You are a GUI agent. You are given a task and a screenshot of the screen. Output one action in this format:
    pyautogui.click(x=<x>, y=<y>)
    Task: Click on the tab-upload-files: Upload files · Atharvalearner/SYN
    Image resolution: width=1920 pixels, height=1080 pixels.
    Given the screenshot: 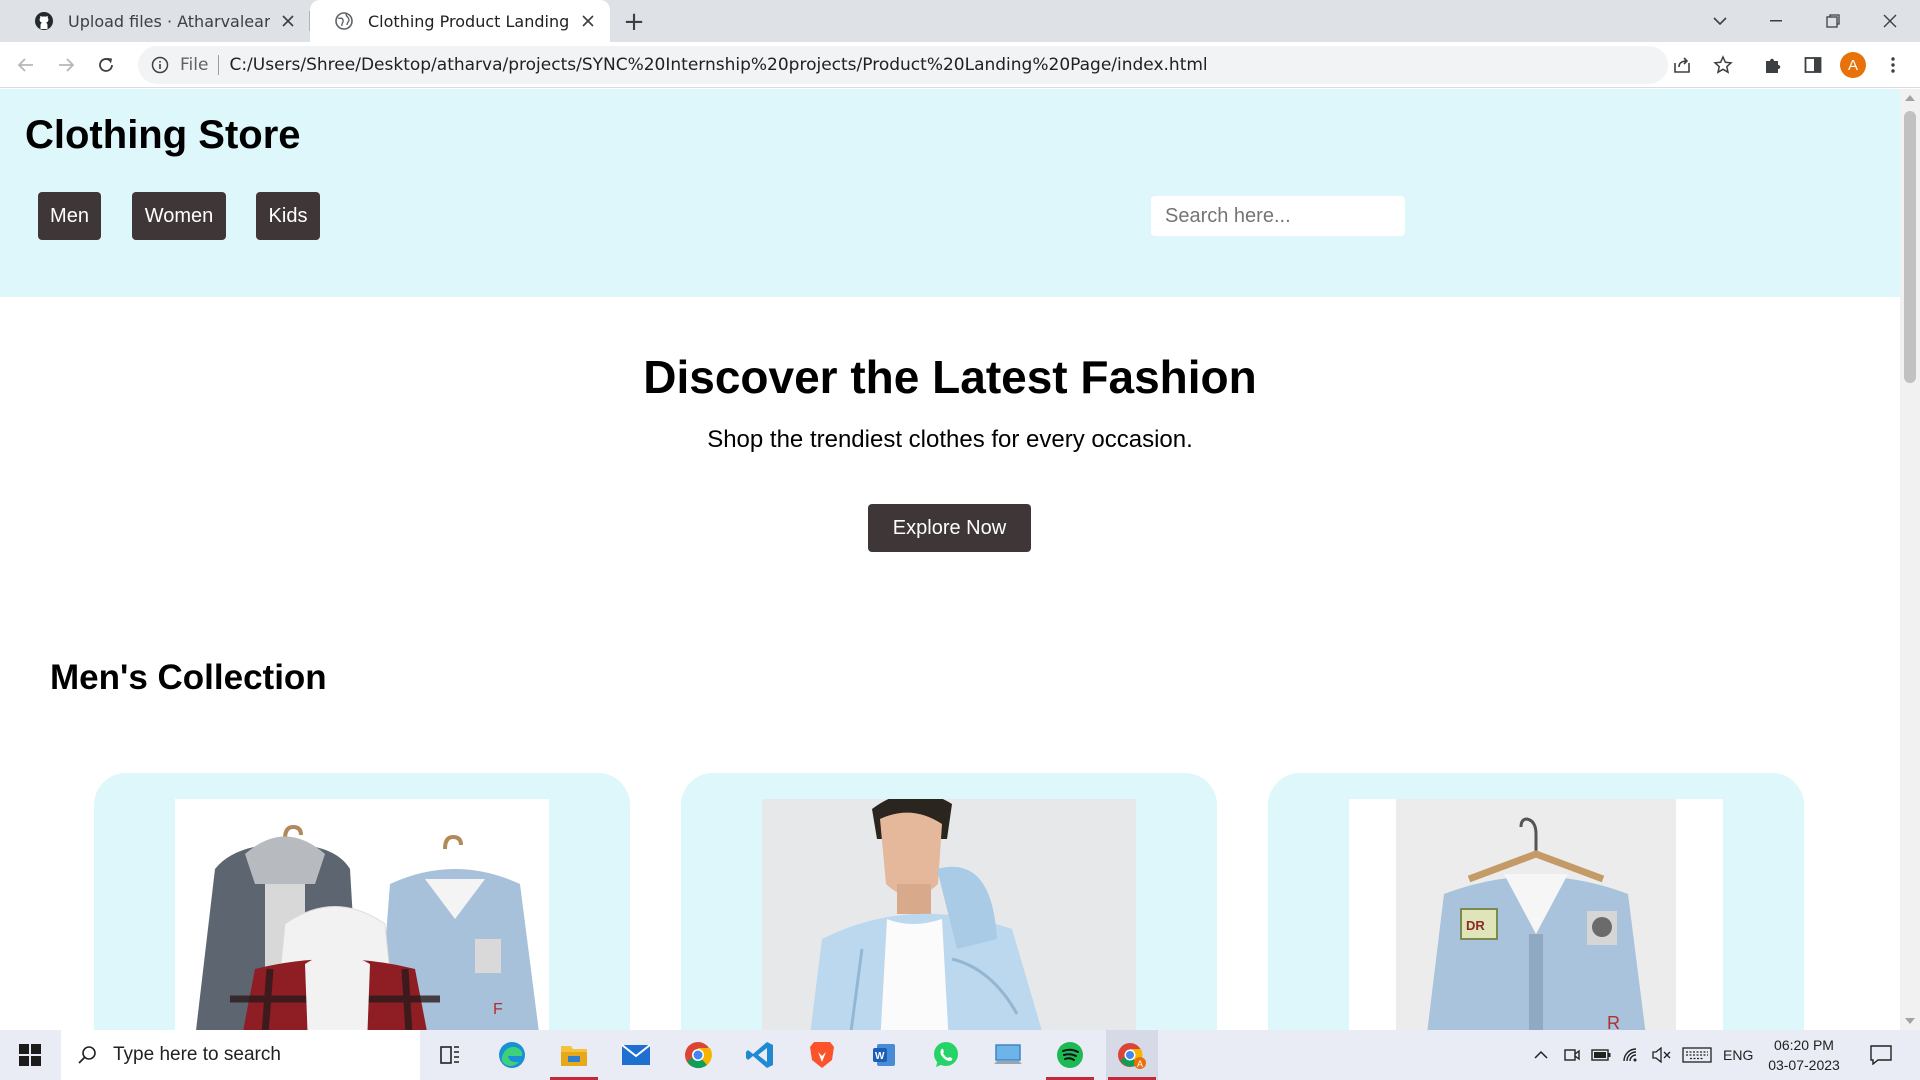 What is the action you would take?
    pyautogui.click(x=160, y=21)
    